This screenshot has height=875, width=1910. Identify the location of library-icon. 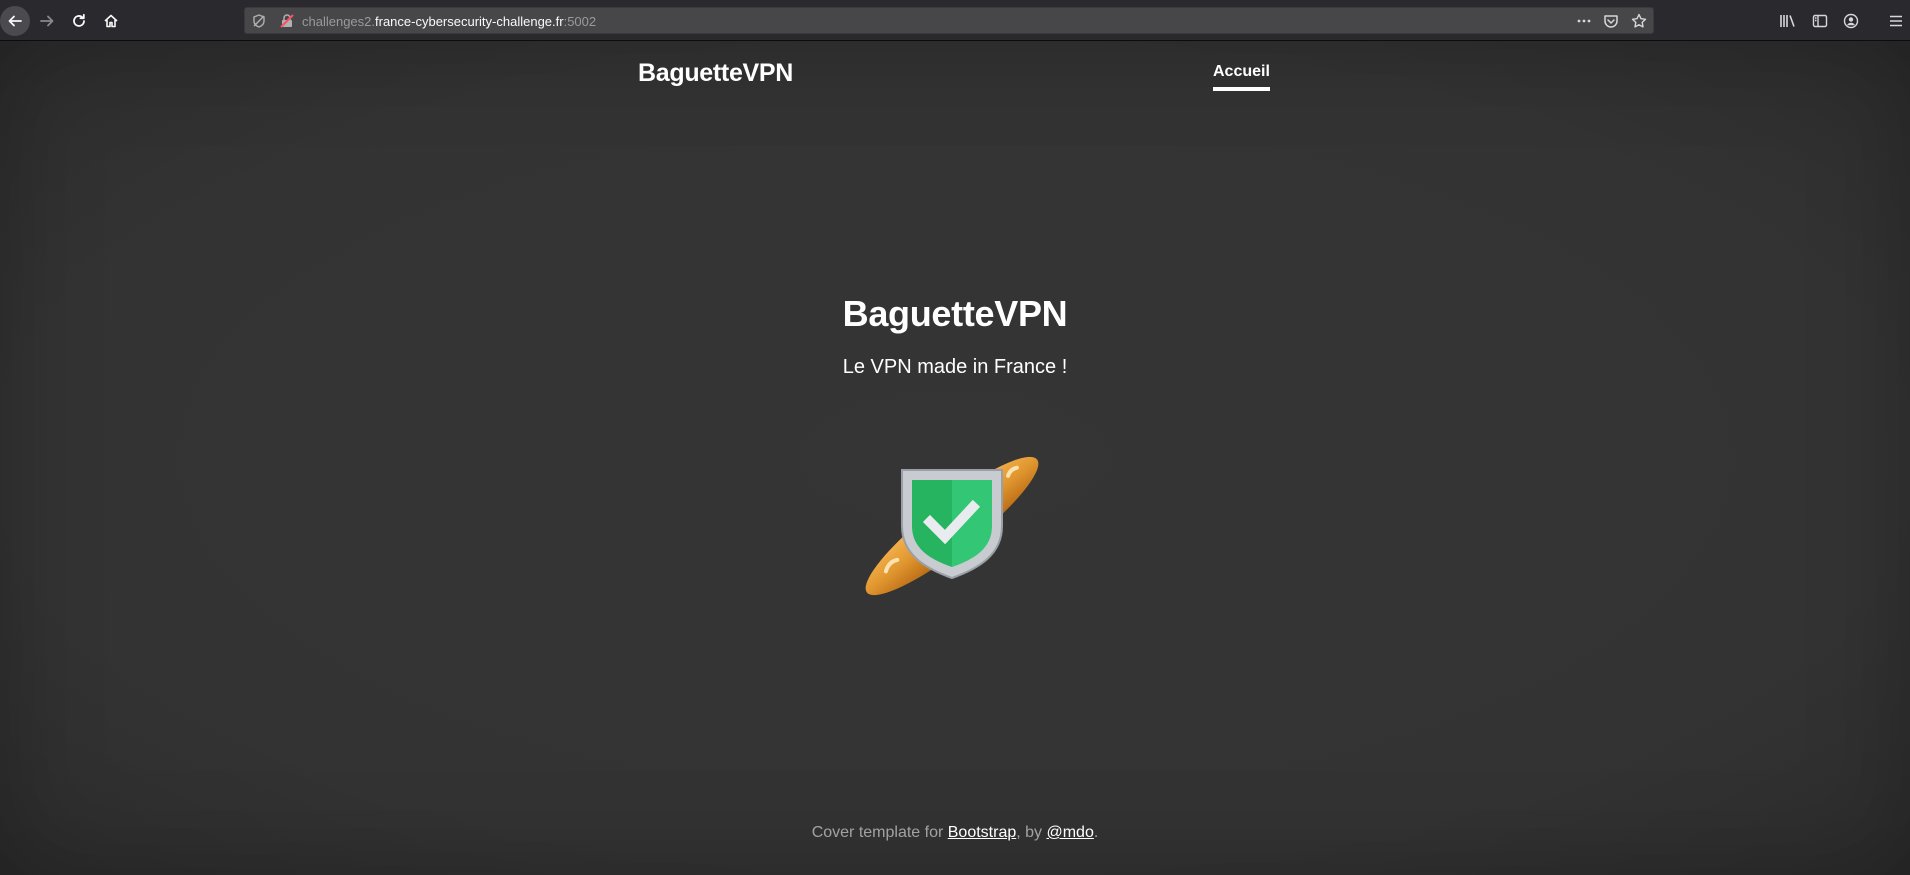
(1788, 21).